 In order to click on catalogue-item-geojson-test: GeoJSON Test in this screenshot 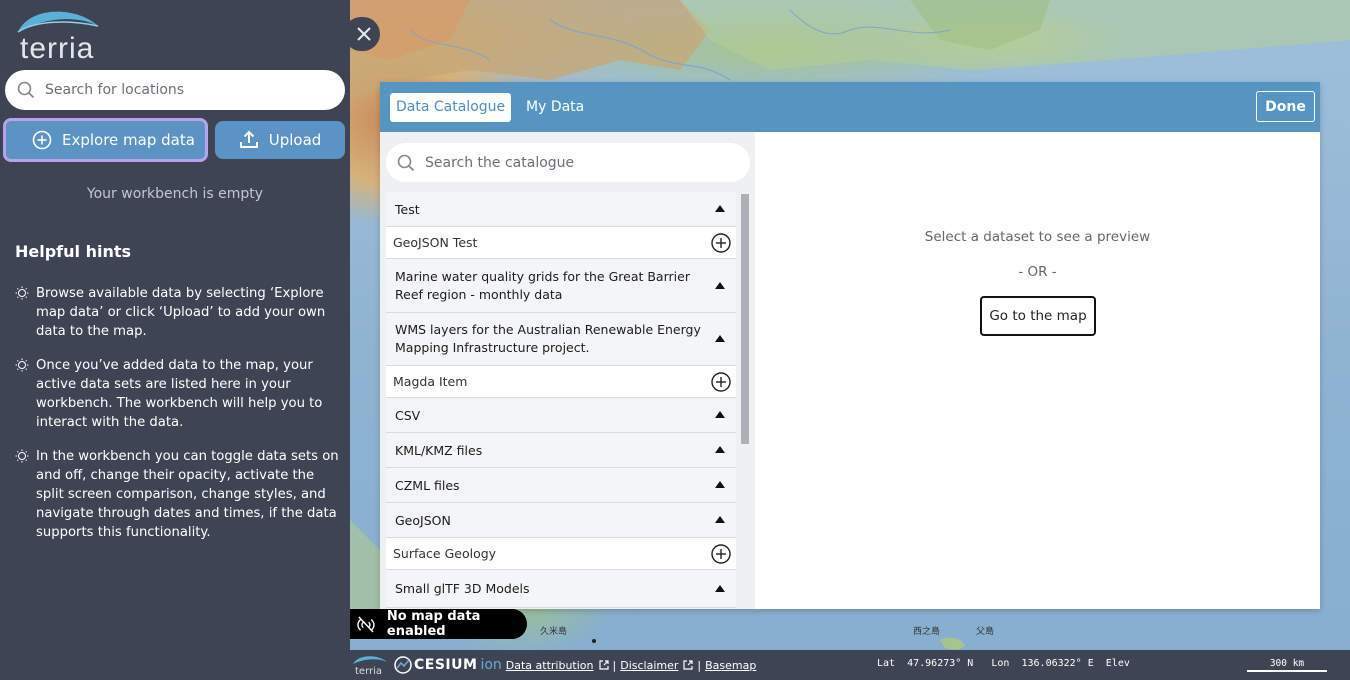, I will do `click(561, 243)`.